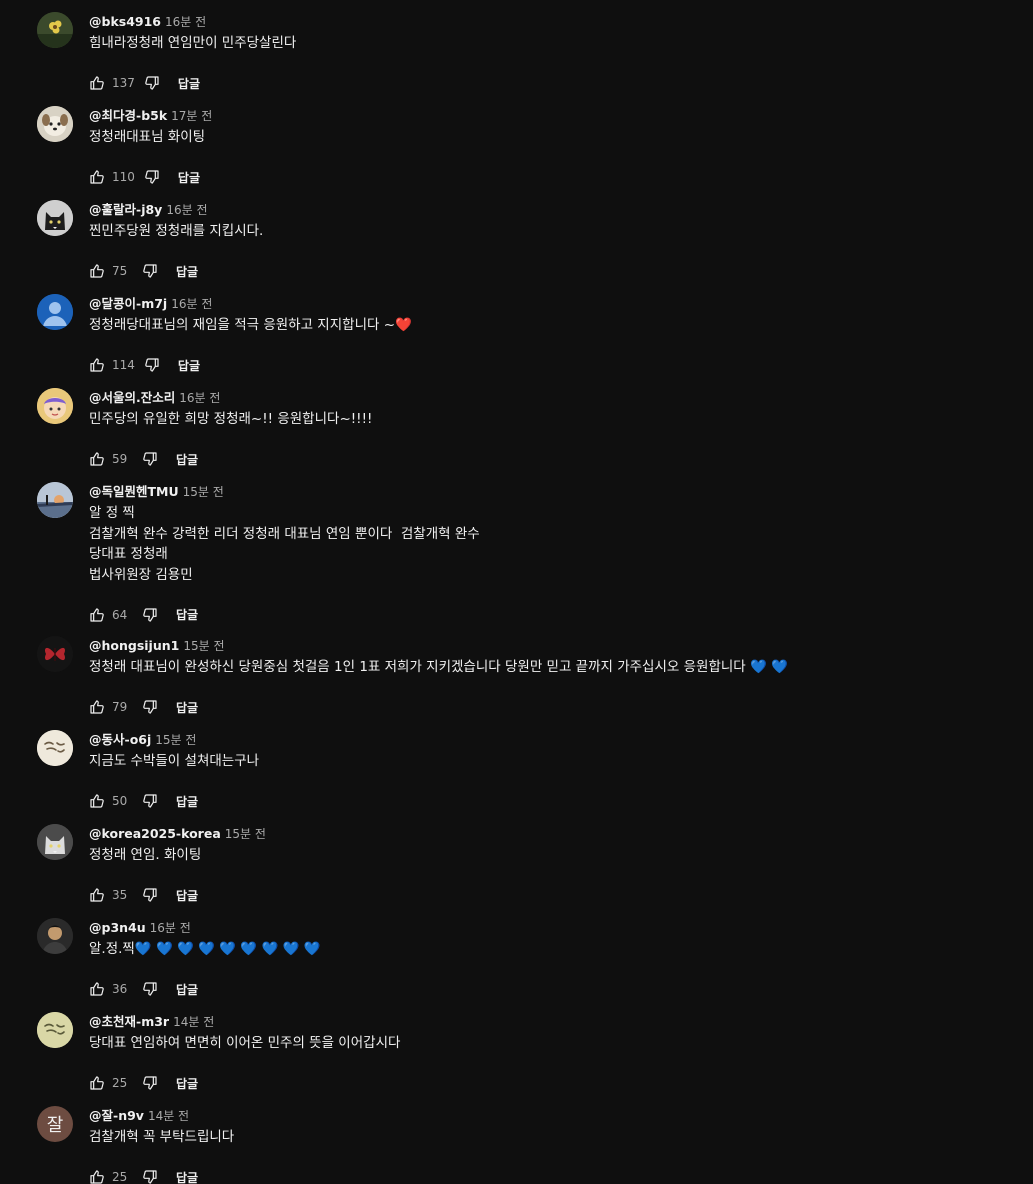 Image resolution: width=1033 pixels, height=1184 pixels. I want to click on butterfly-avatar-icon, so click(55, 654).